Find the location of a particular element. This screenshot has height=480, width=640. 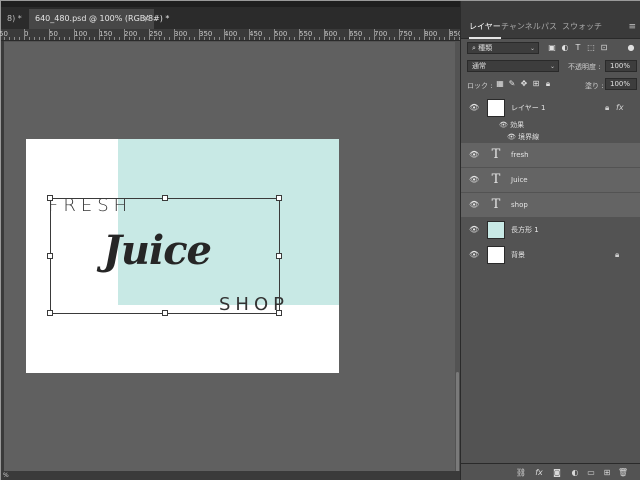

status-bar: % is located at coordinates (230, 475).